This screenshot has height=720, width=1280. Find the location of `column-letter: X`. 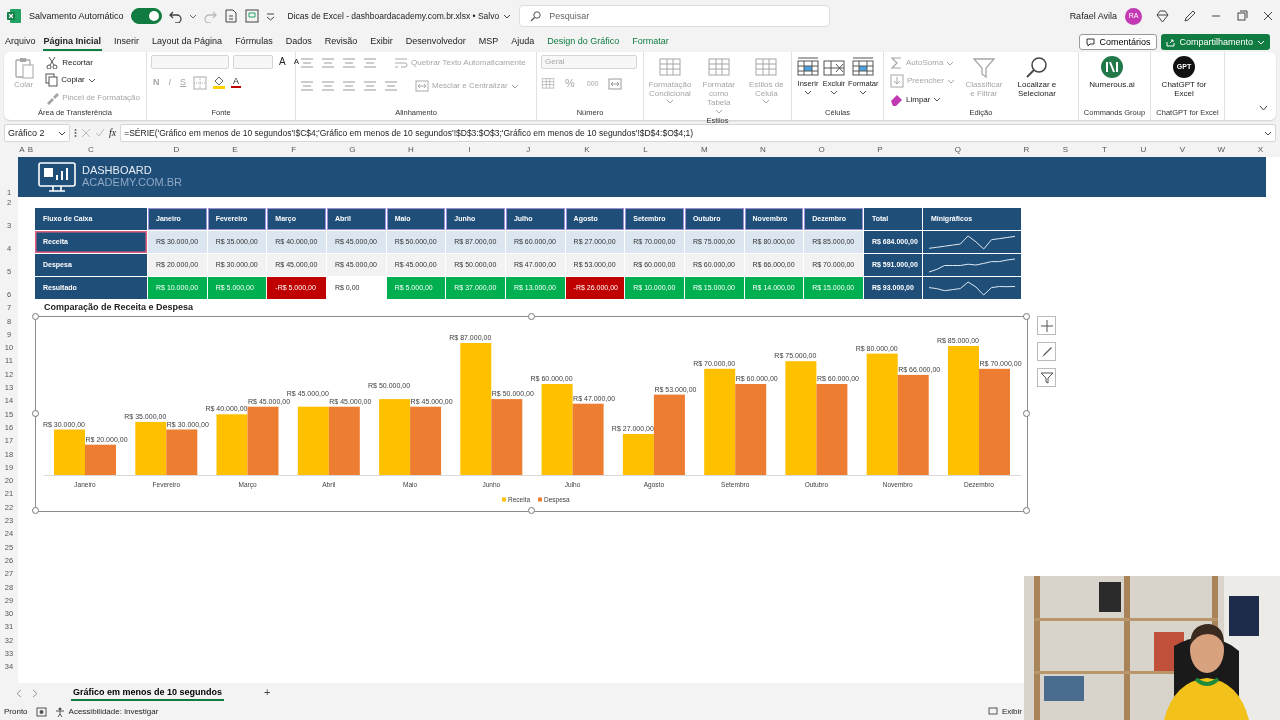

column-letter: X is located at coordinates (1260, 151).